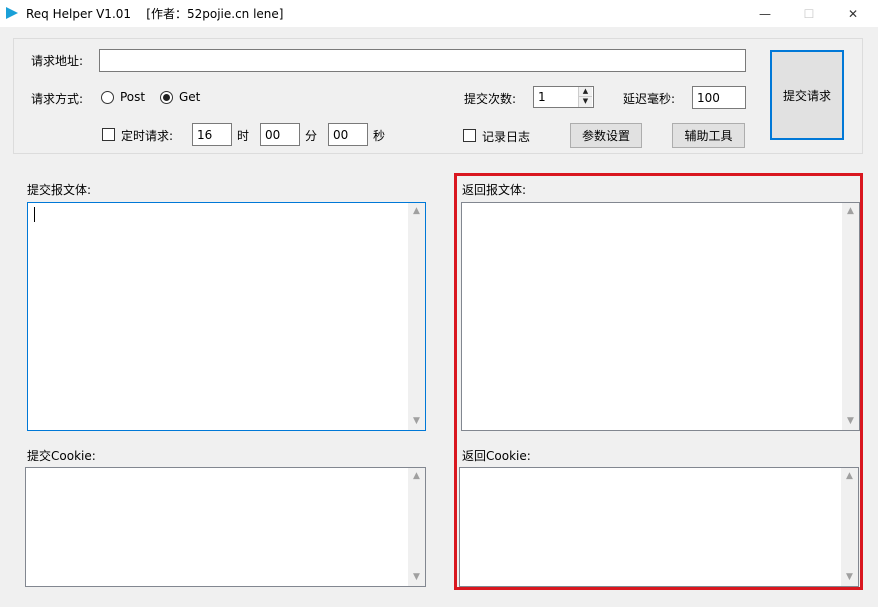  Describe the element at coordinates (850, 316) in the screenshot. I see `return-body-scrollbar: ▲ ▼` at that location.